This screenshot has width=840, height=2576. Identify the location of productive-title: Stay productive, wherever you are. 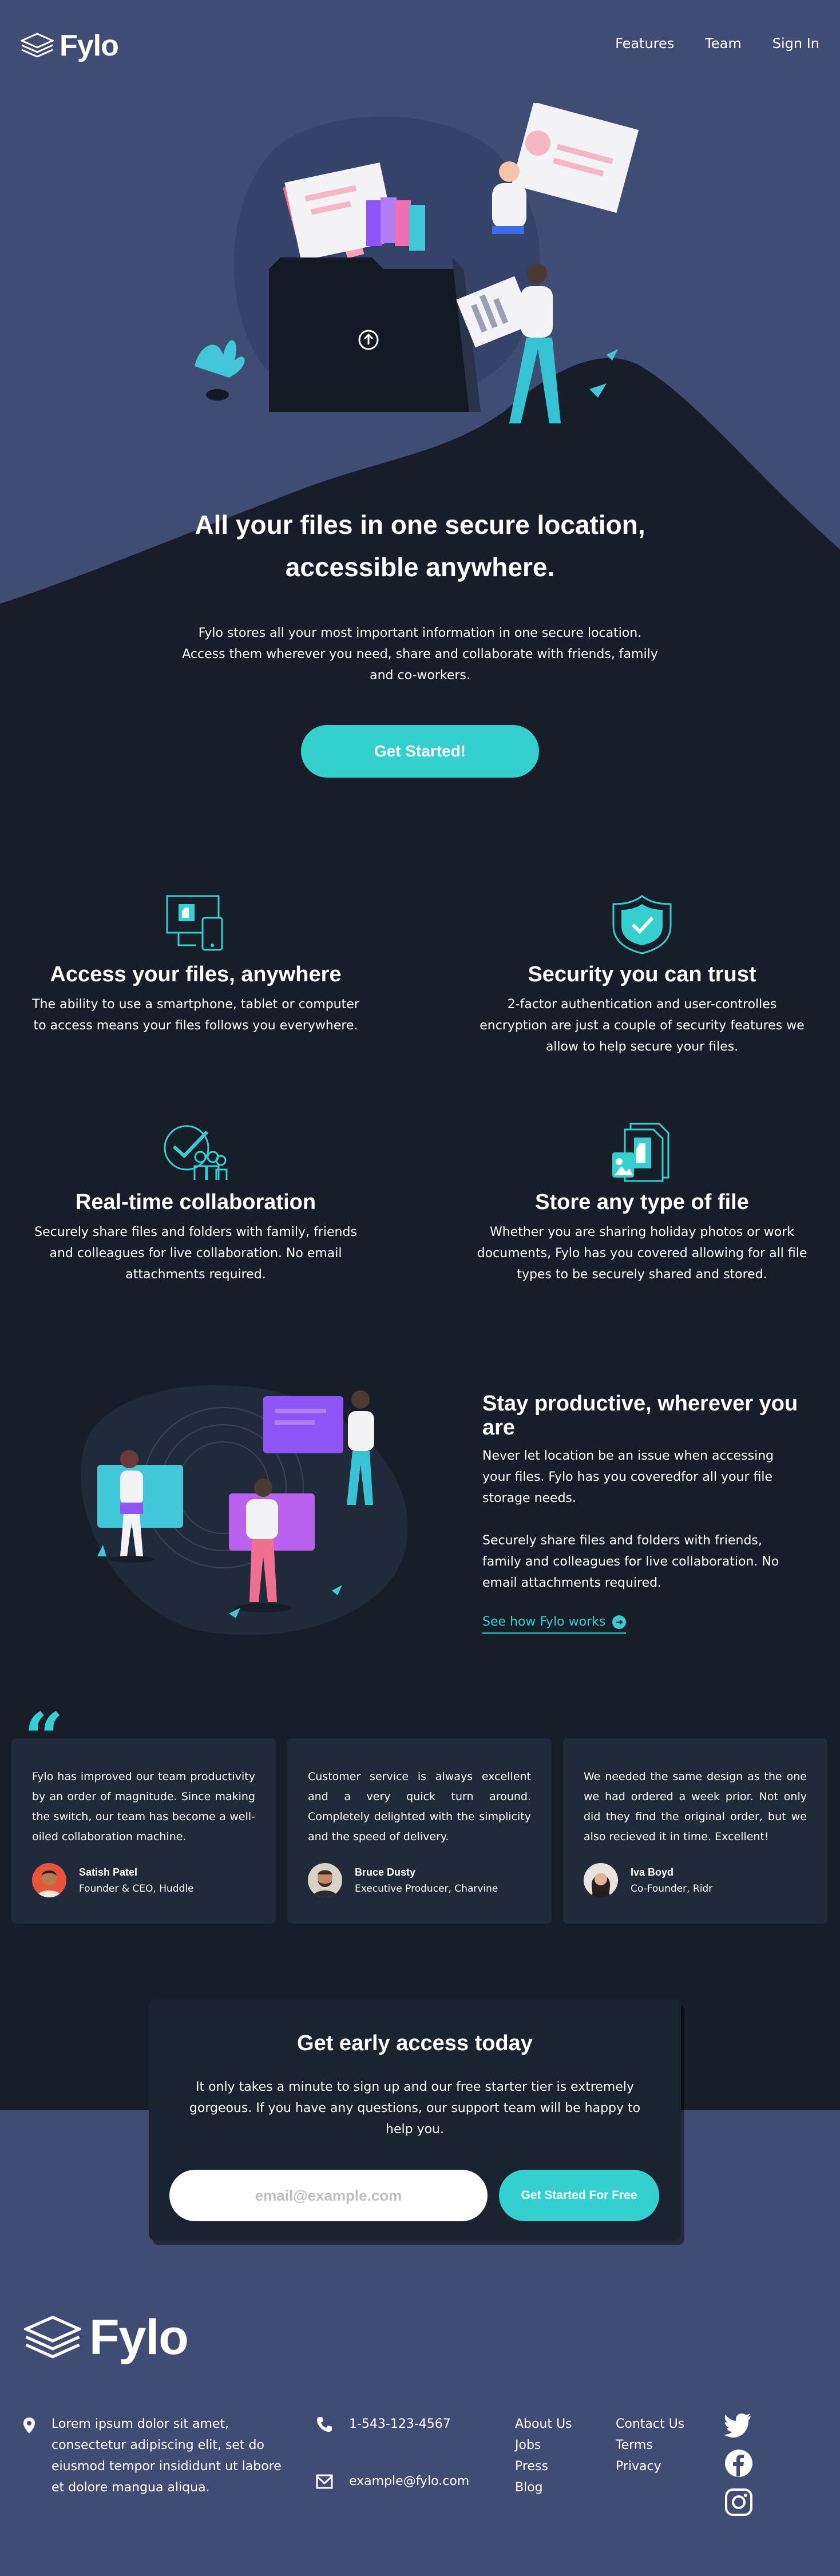
(640, 1416).